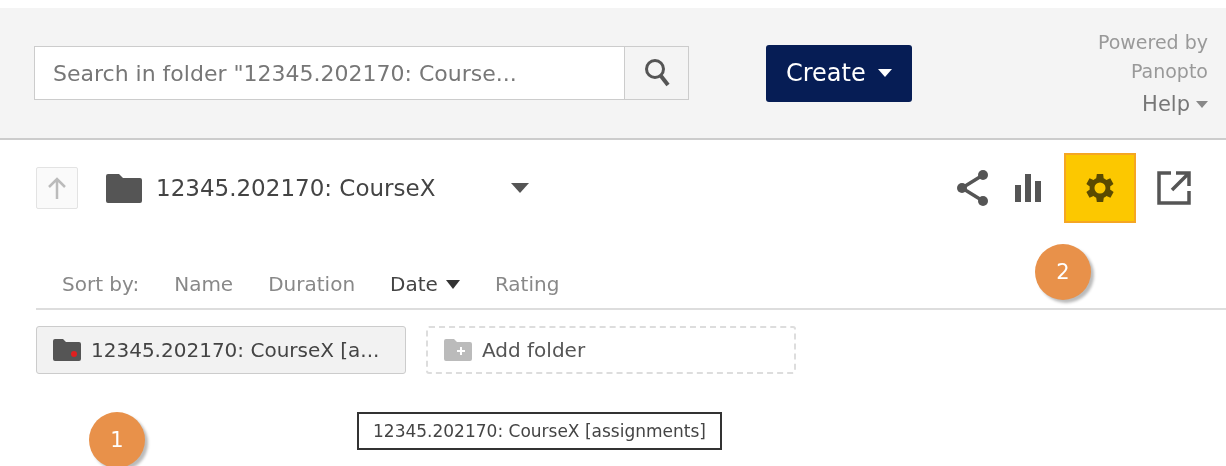 The image size is (1226, 466). Describe the element at coordinates (117, 439) in the screenshot. I see `callout-badge: 1` at that location.